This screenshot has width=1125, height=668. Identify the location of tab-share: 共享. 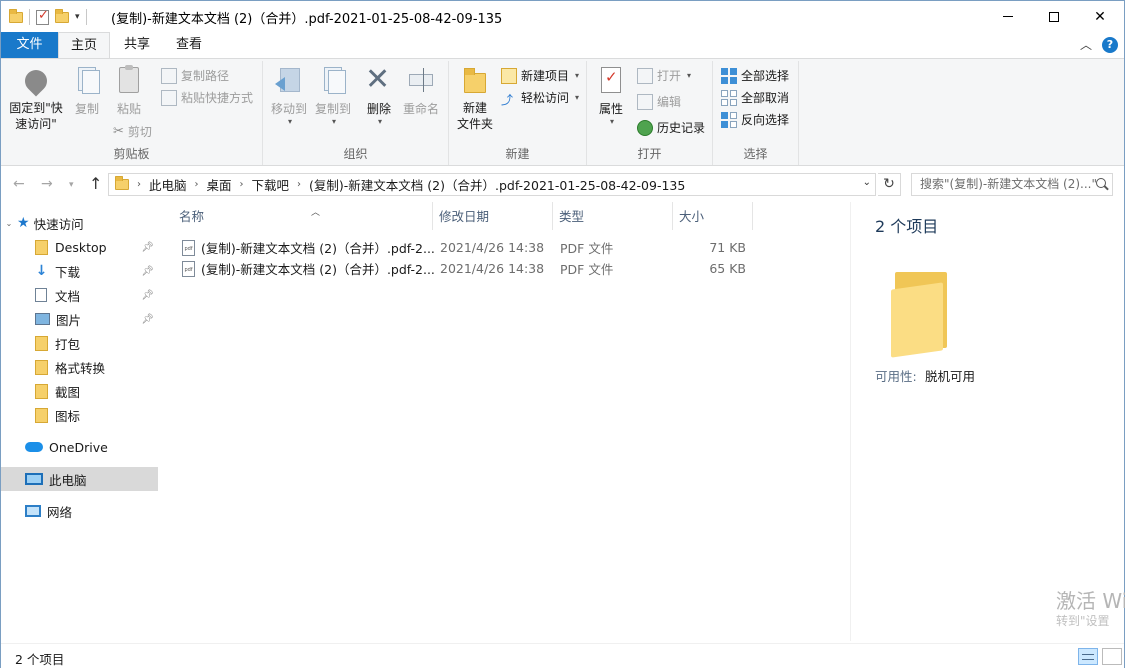
(137, 45).